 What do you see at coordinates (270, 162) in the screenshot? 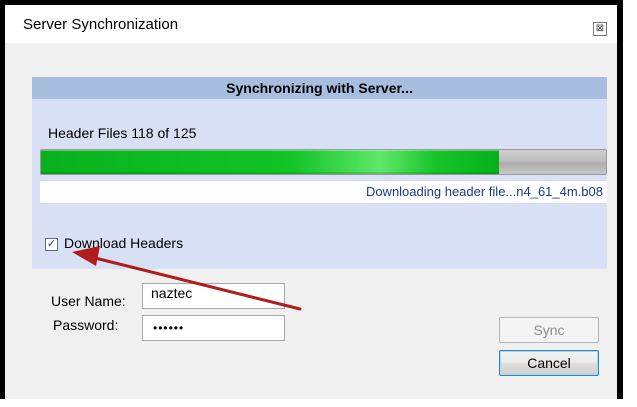
I see `progress-bar-fill` at bounding box center [270, 162].